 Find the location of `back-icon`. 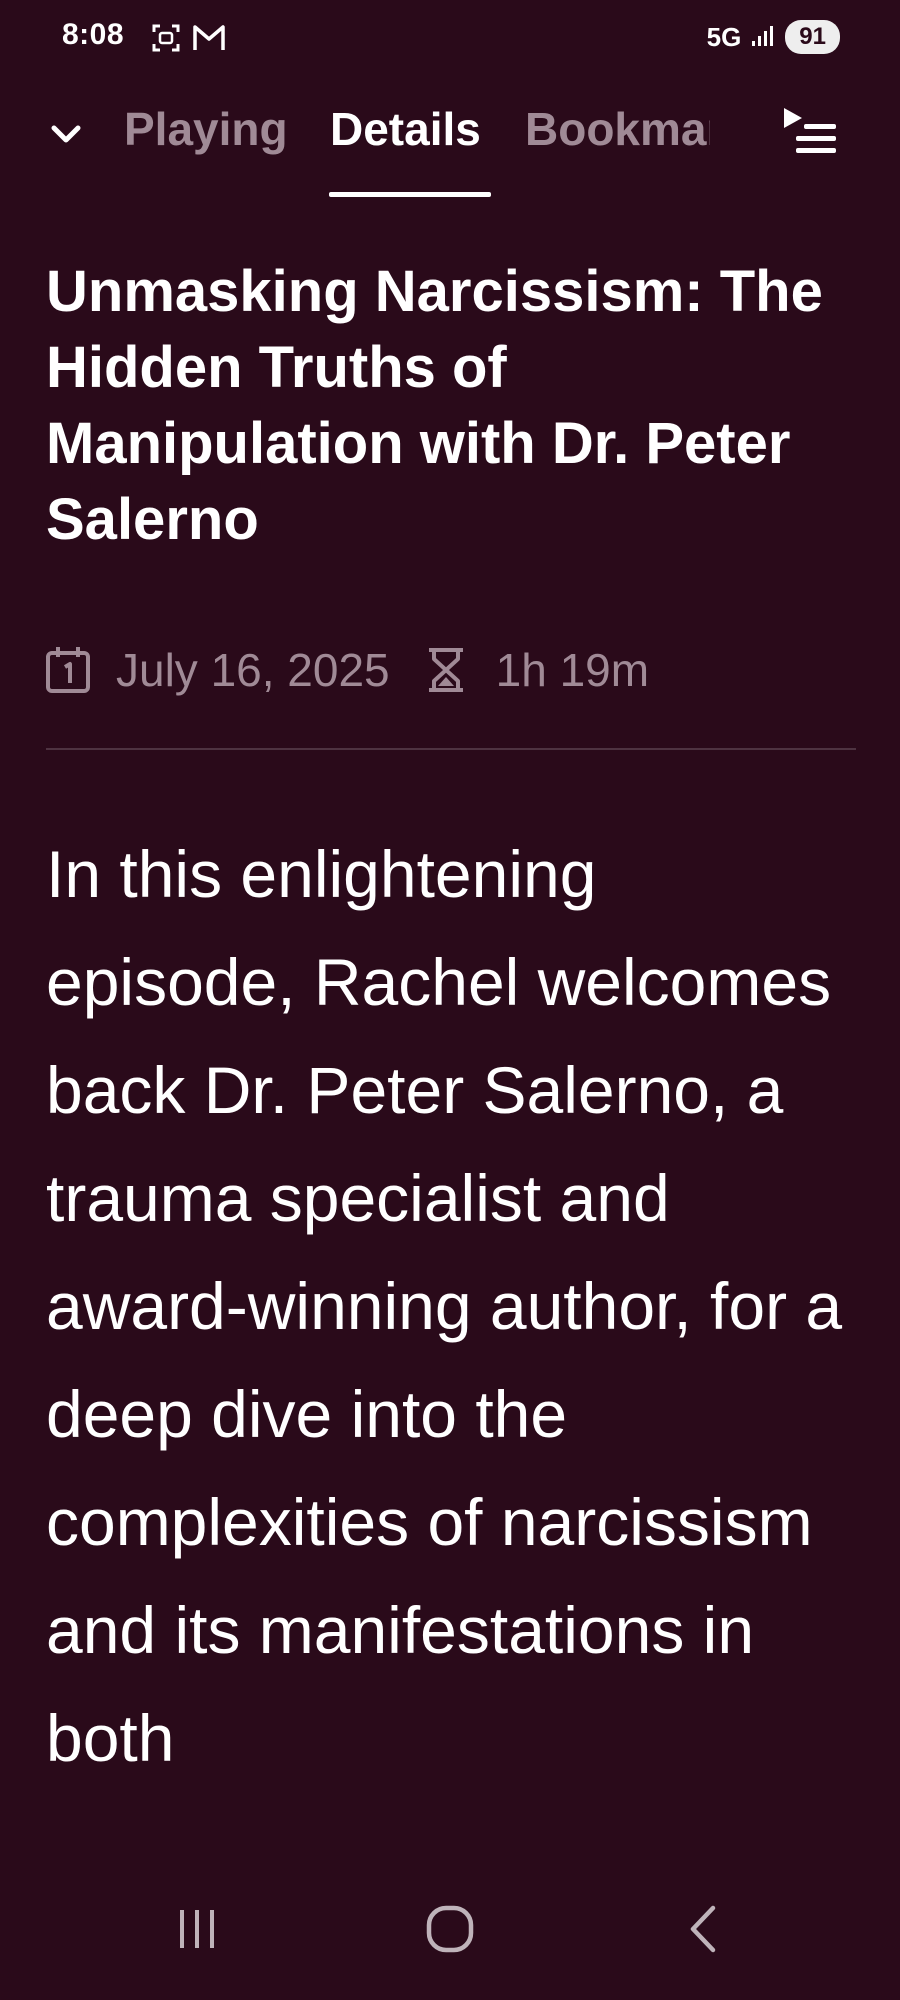

back-icon is located at coordinates (703, 1929).